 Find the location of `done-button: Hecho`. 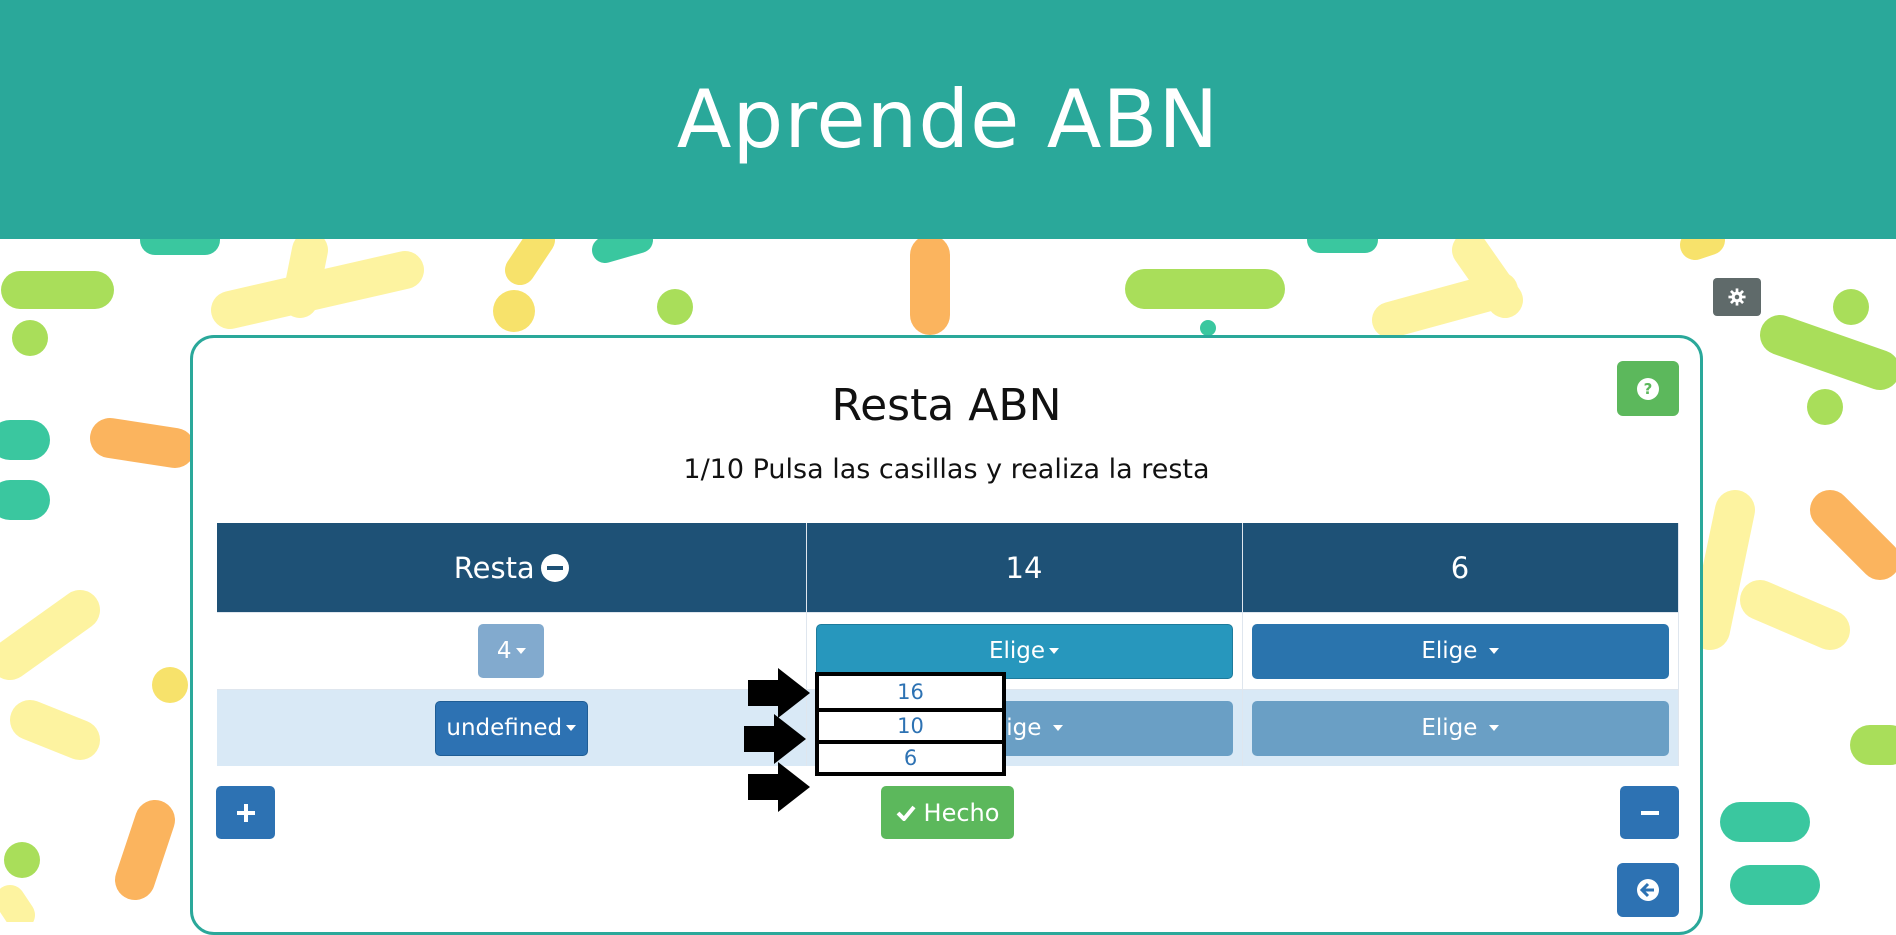

done-button: Hecho is located at coordinates (947, 812).